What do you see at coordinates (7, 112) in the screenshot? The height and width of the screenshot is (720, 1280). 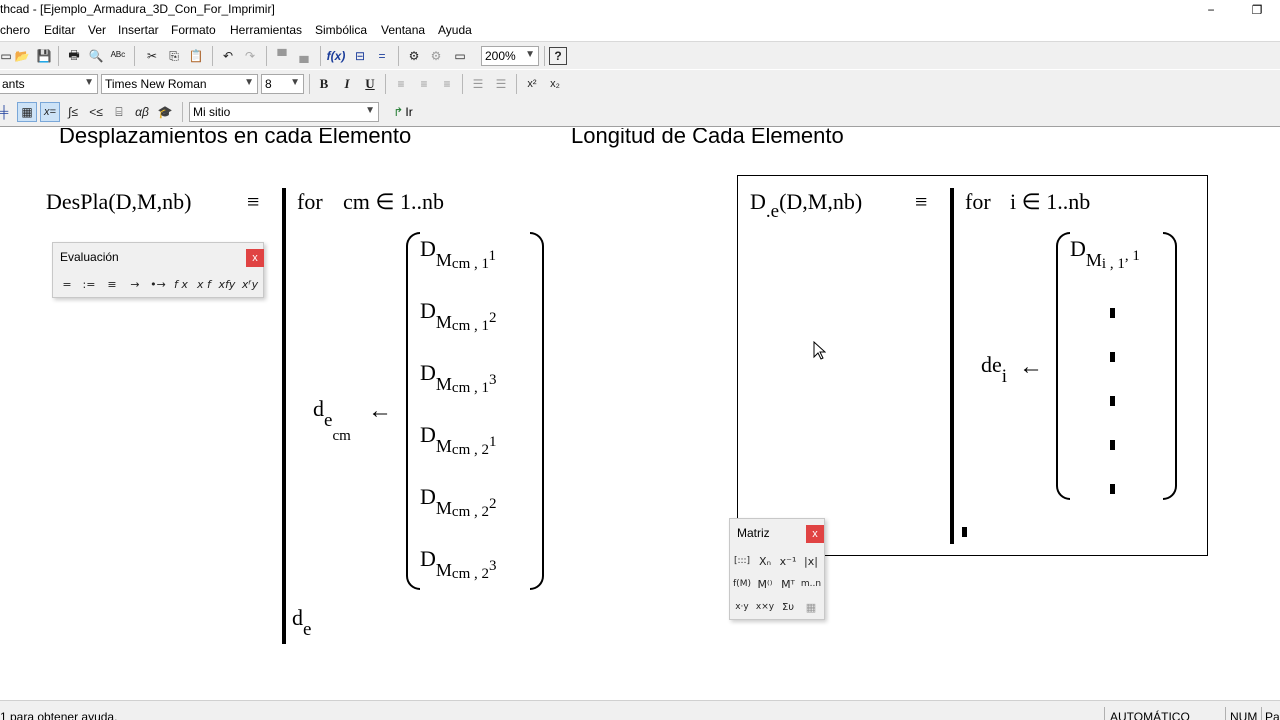 I see `calculator-icon: ╪` at bounding box center [7, 112].